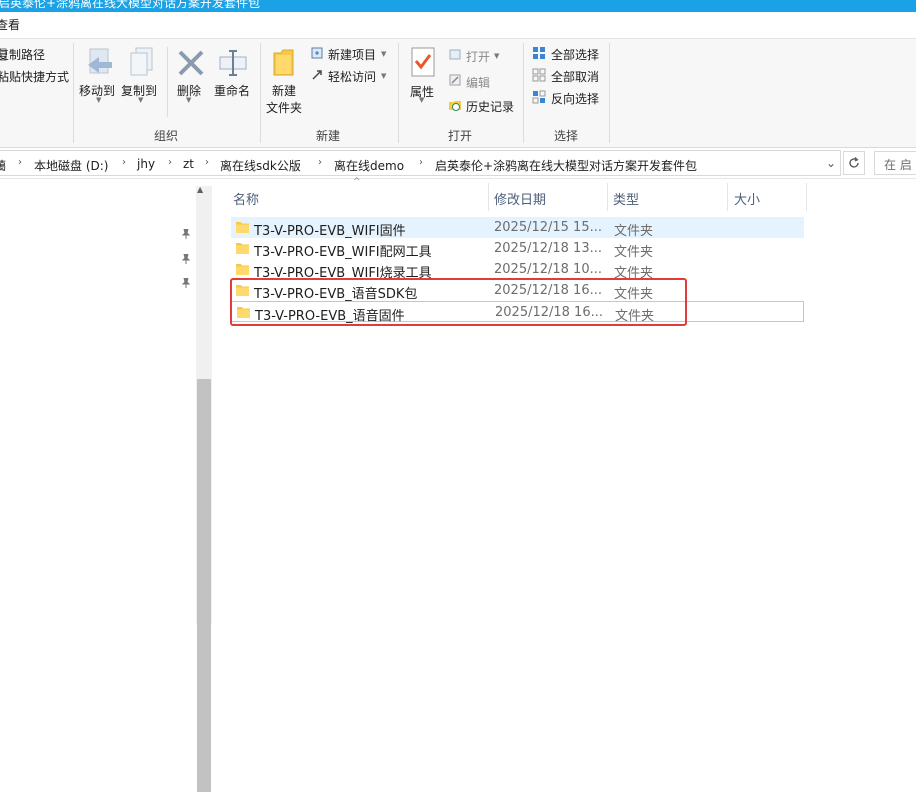  What do you see at coordinates (566, 136) in the screenshot?
I see `group-label-select: 选择` at bounding box center [566, 136].